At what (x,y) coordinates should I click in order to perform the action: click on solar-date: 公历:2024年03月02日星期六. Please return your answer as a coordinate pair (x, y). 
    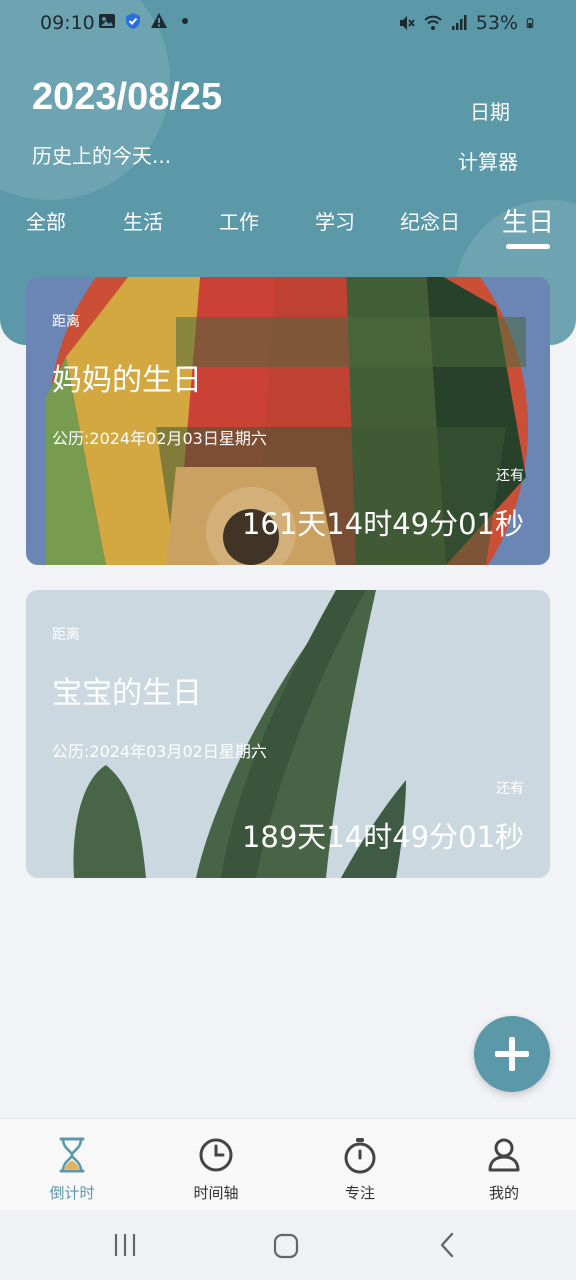
    Looking at the image, I should click on (159, 751).